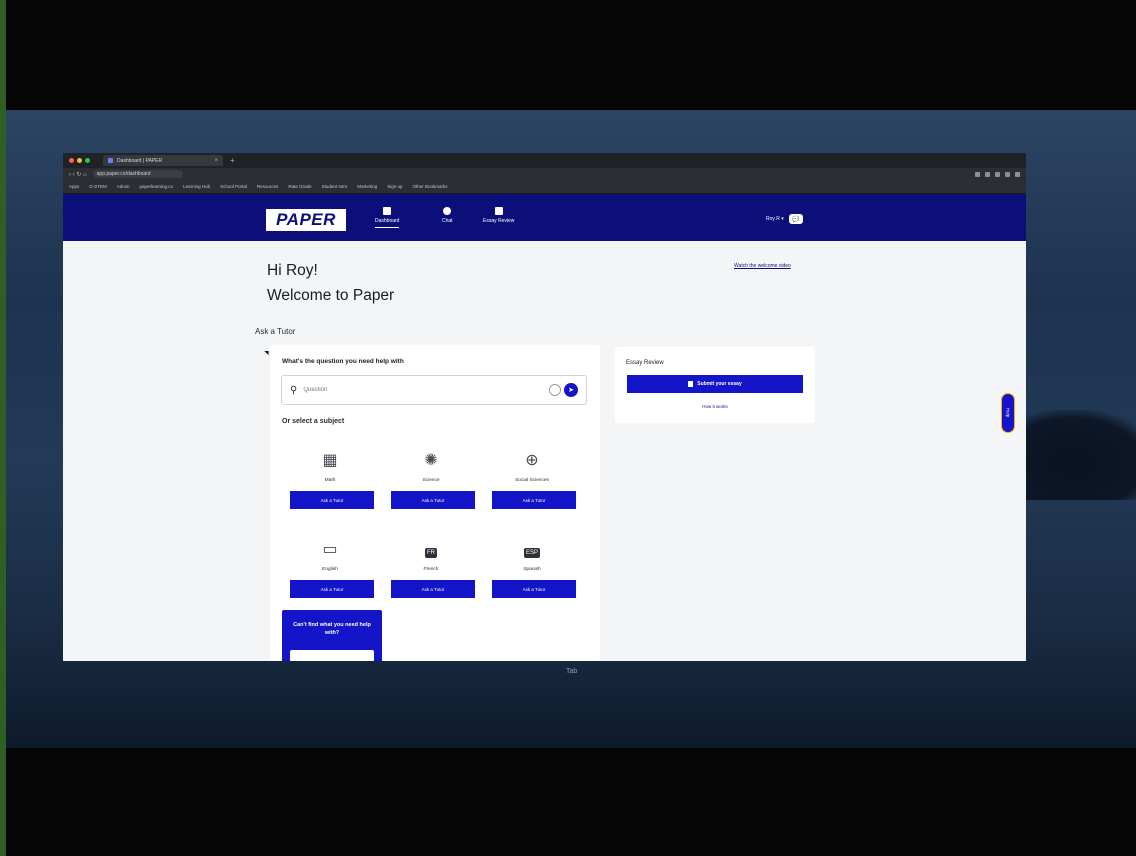  I want to click on help-tab: Help, so click(1008, 413).